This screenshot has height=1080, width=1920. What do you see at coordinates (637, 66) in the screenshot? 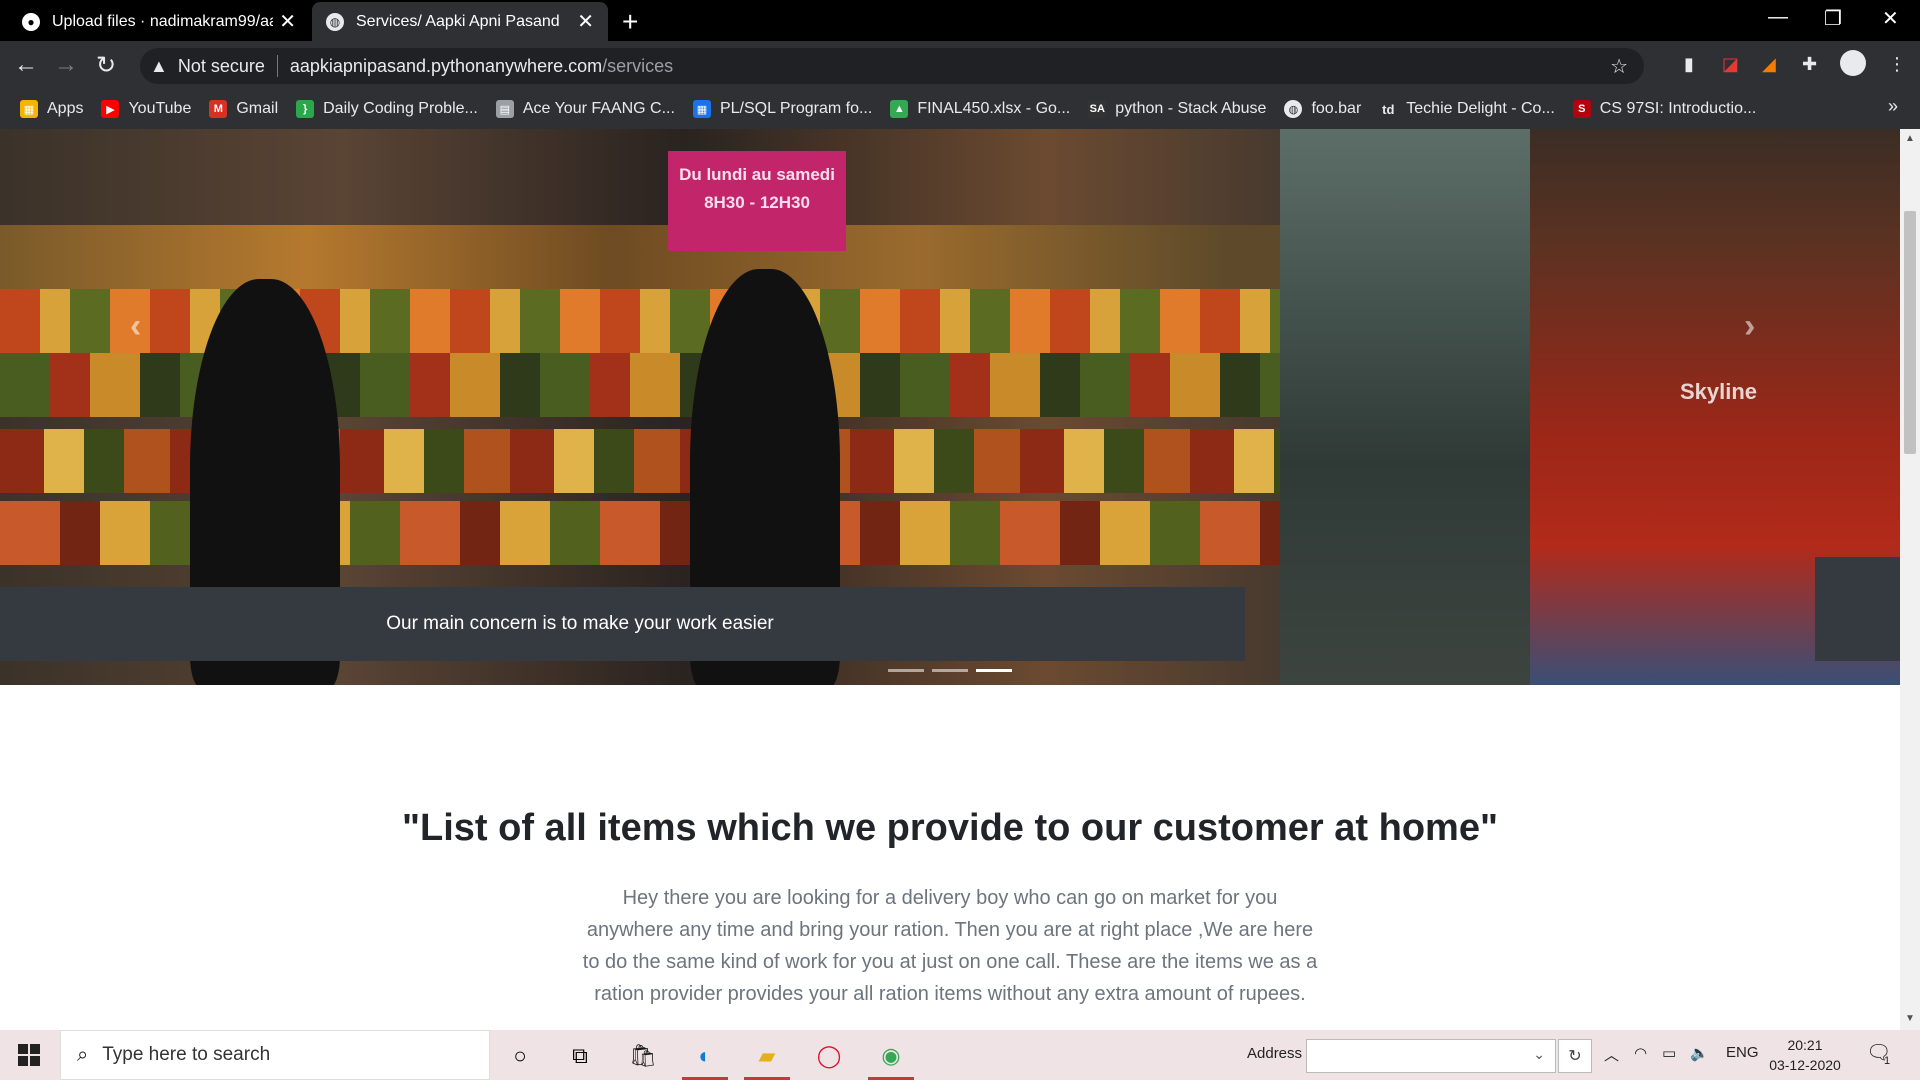
I see `url-path: /services` at bounding box center [637, 66].